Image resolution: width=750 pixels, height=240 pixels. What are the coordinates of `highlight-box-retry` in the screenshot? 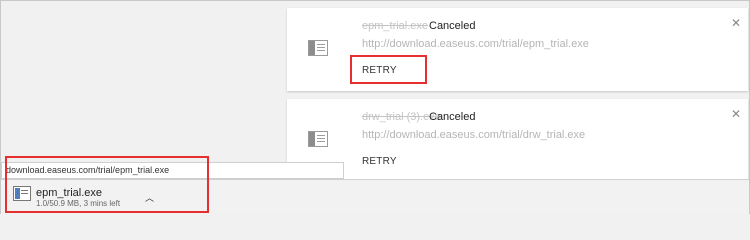 It's located at (388, 69).